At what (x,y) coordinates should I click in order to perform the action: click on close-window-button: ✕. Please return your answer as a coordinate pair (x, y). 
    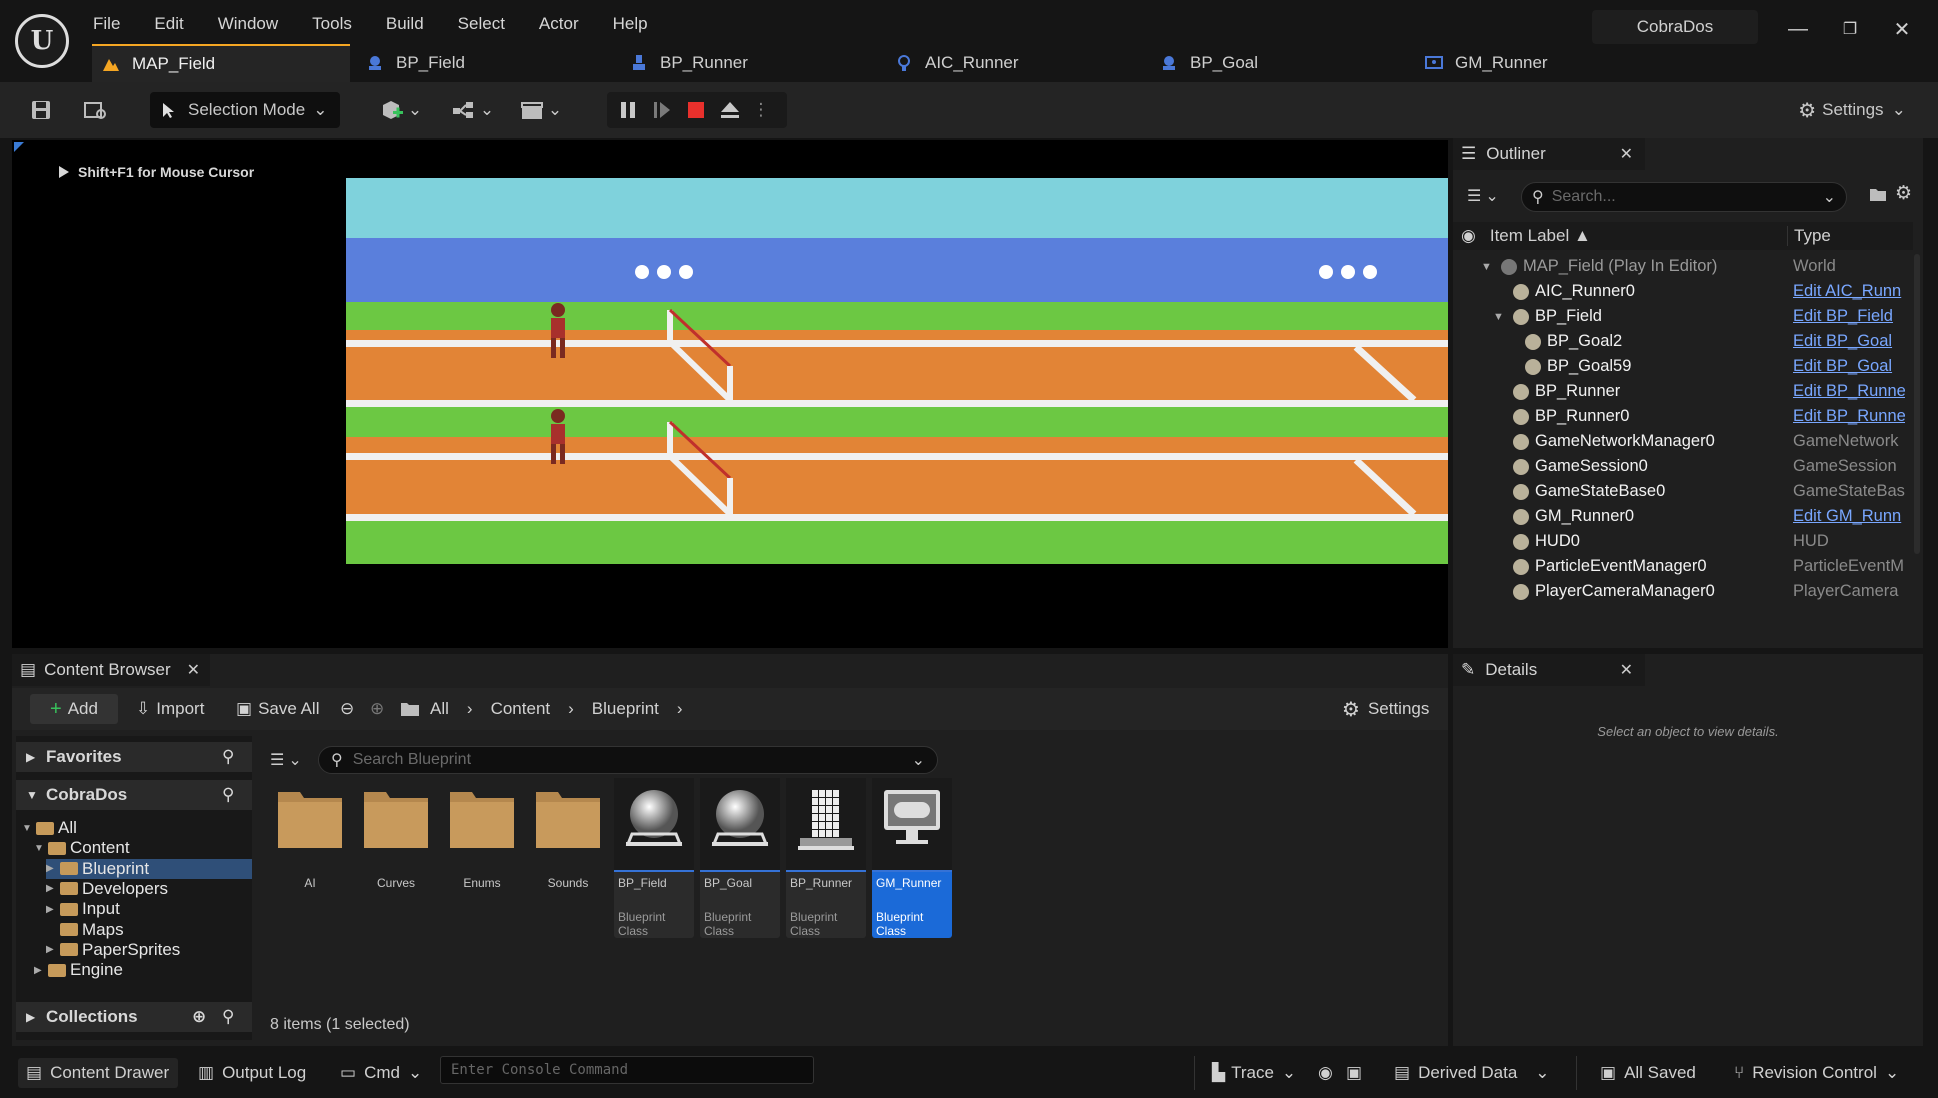
    Looking at the image, I should click on (1902, 29).